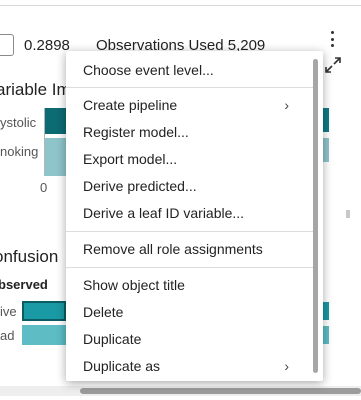 The height and width of the screenshot is (400, 361). What do you see at coordinates (194, 248) in the screenshot?
I see `menu-item-remove-role-assignments: Remove all role assignments` at bounding box center [194, 248].